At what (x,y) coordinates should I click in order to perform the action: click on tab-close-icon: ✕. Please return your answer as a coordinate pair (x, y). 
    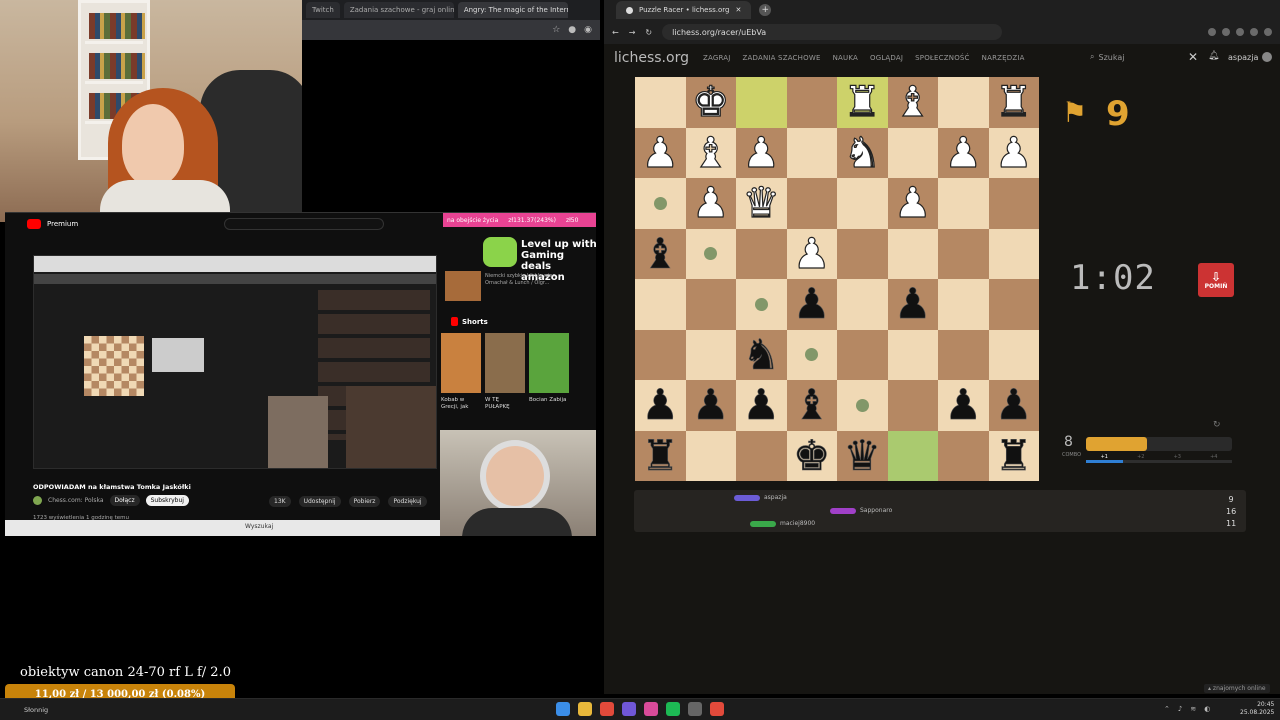
    Looking at the image, I should click on (738, 10).